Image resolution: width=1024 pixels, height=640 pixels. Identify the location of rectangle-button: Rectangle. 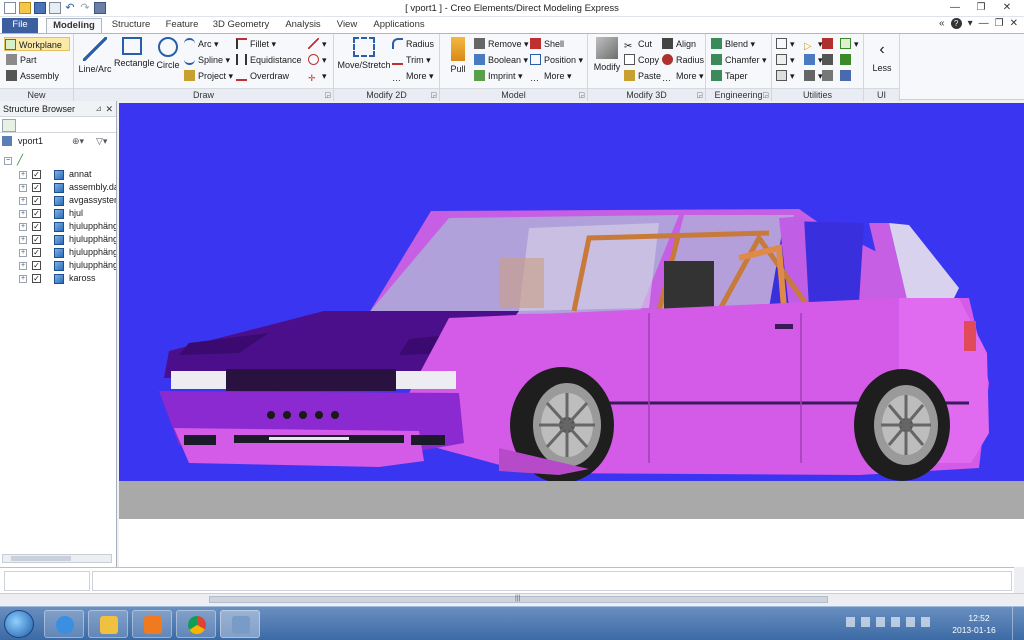
(134, 52).